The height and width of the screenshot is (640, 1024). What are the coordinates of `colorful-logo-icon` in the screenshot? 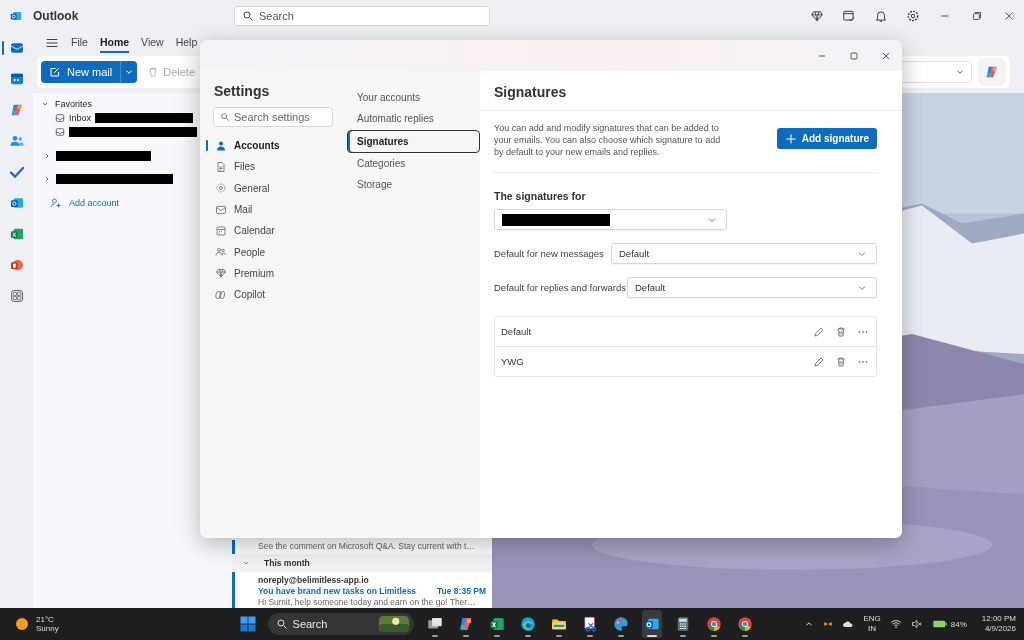 It's located at (992, 72).